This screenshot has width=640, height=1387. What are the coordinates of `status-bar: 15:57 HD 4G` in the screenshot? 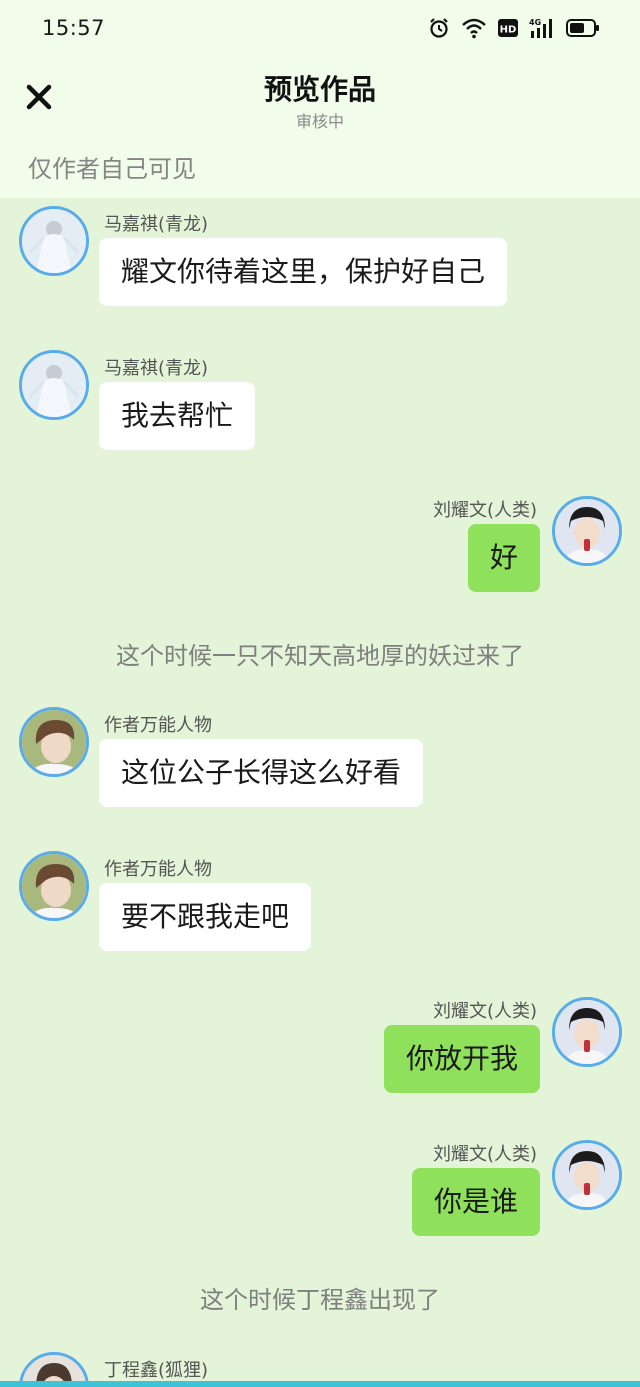 It's located at (320, 28).